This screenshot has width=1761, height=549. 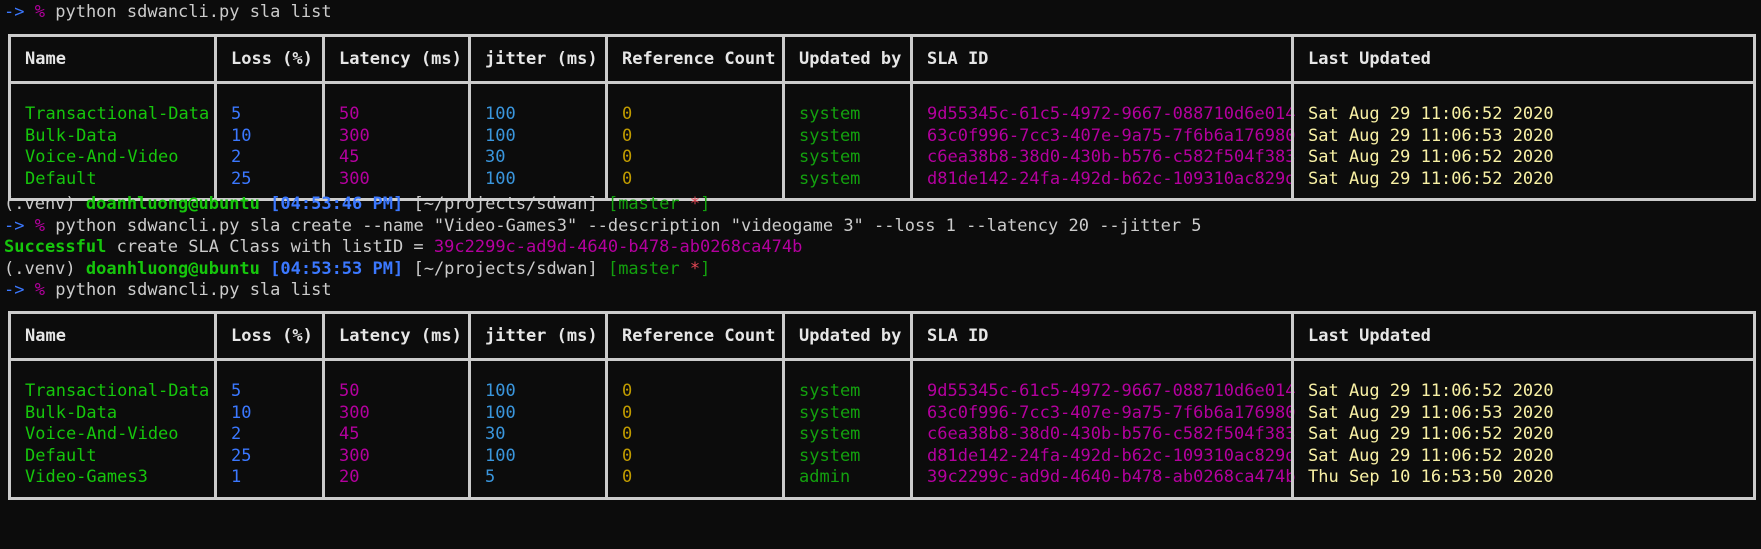 I want to click on column-header-jitter: jitter (ms), so click(x=541, y=336).